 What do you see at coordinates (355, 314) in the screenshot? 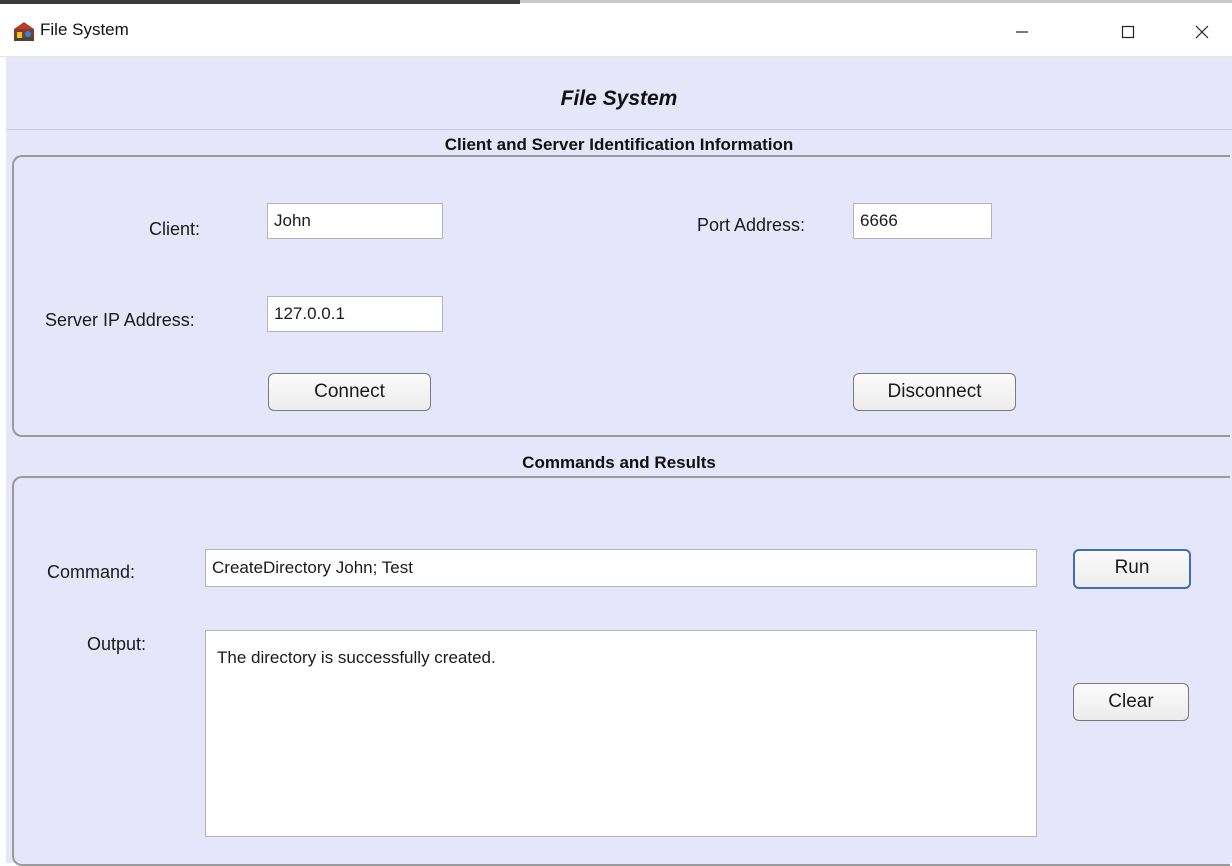
I see `server-ip-input` at bounding box center [355, 314].